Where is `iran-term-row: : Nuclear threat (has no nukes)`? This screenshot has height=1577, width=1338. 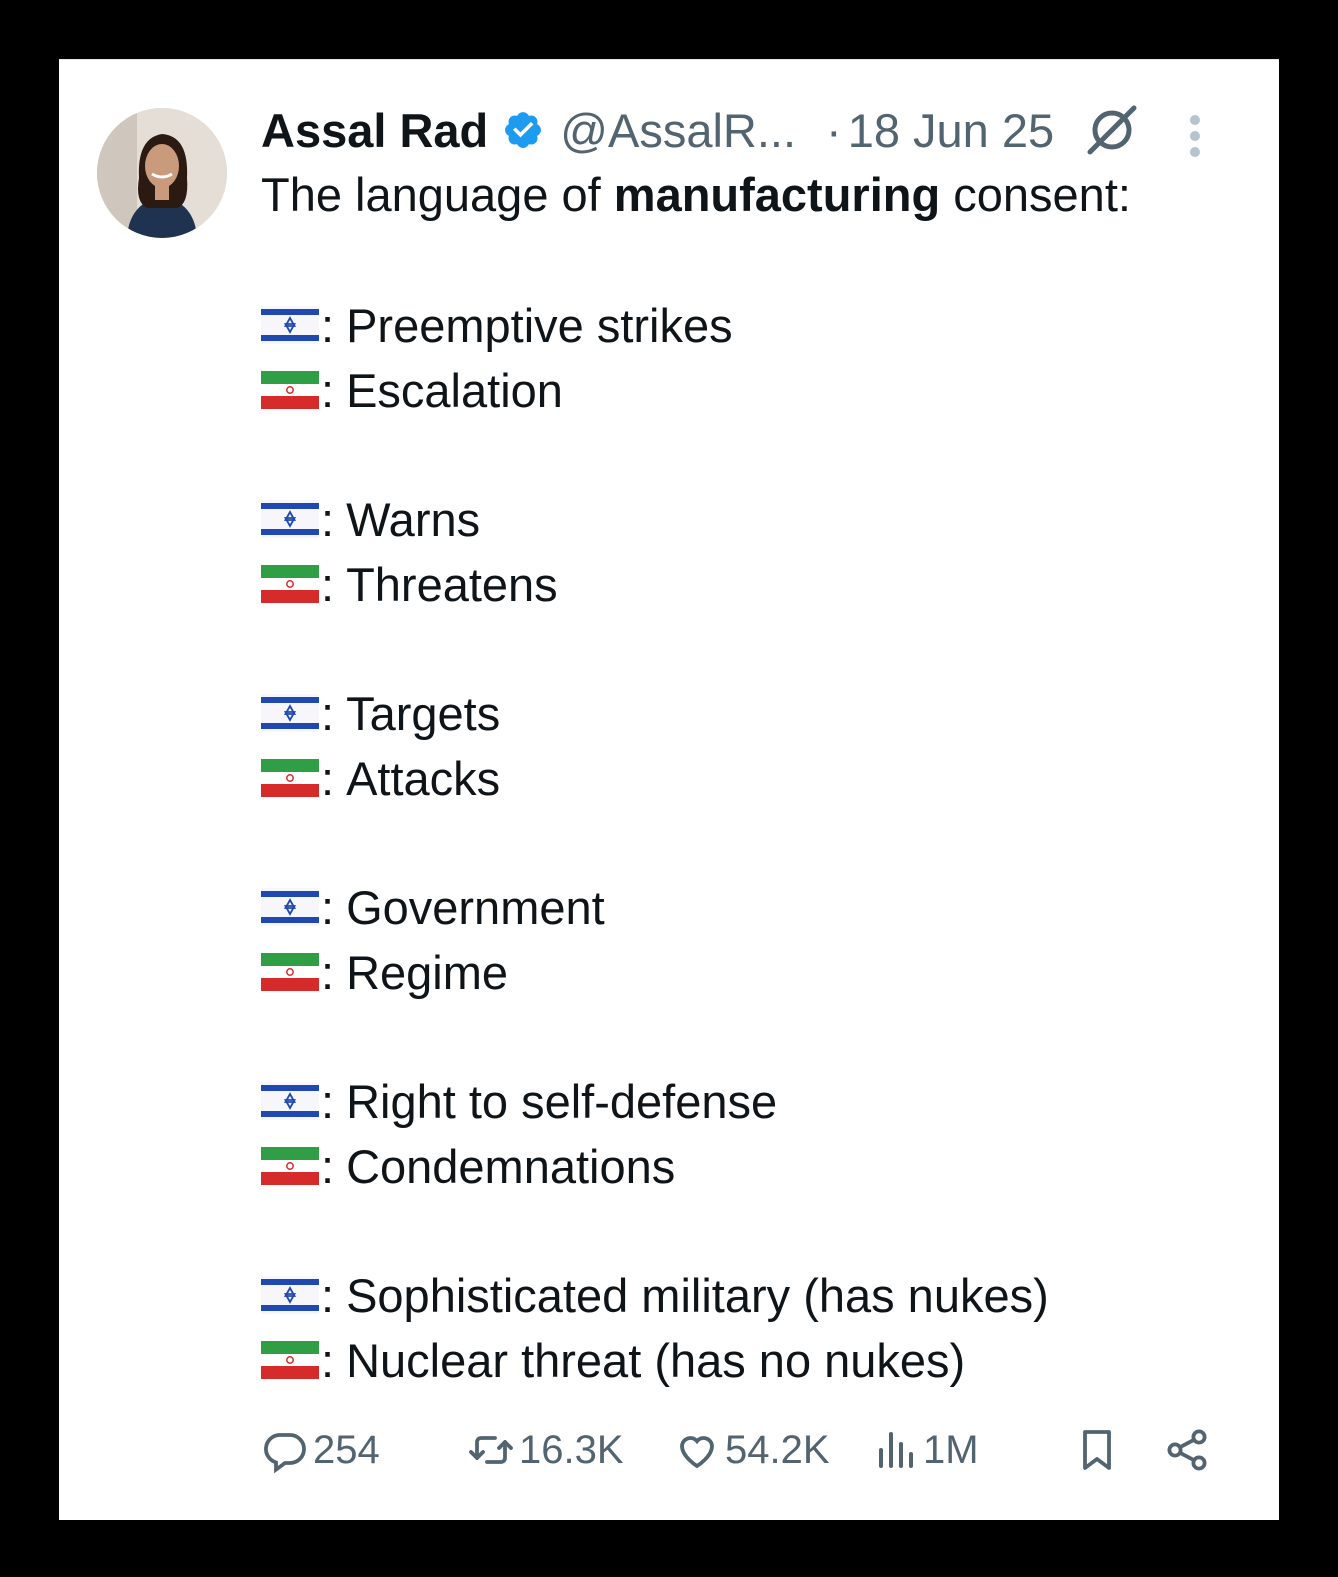
iran-term-row: : Nuclear threat (has no nukes) is located at coordinates (613, 1360).